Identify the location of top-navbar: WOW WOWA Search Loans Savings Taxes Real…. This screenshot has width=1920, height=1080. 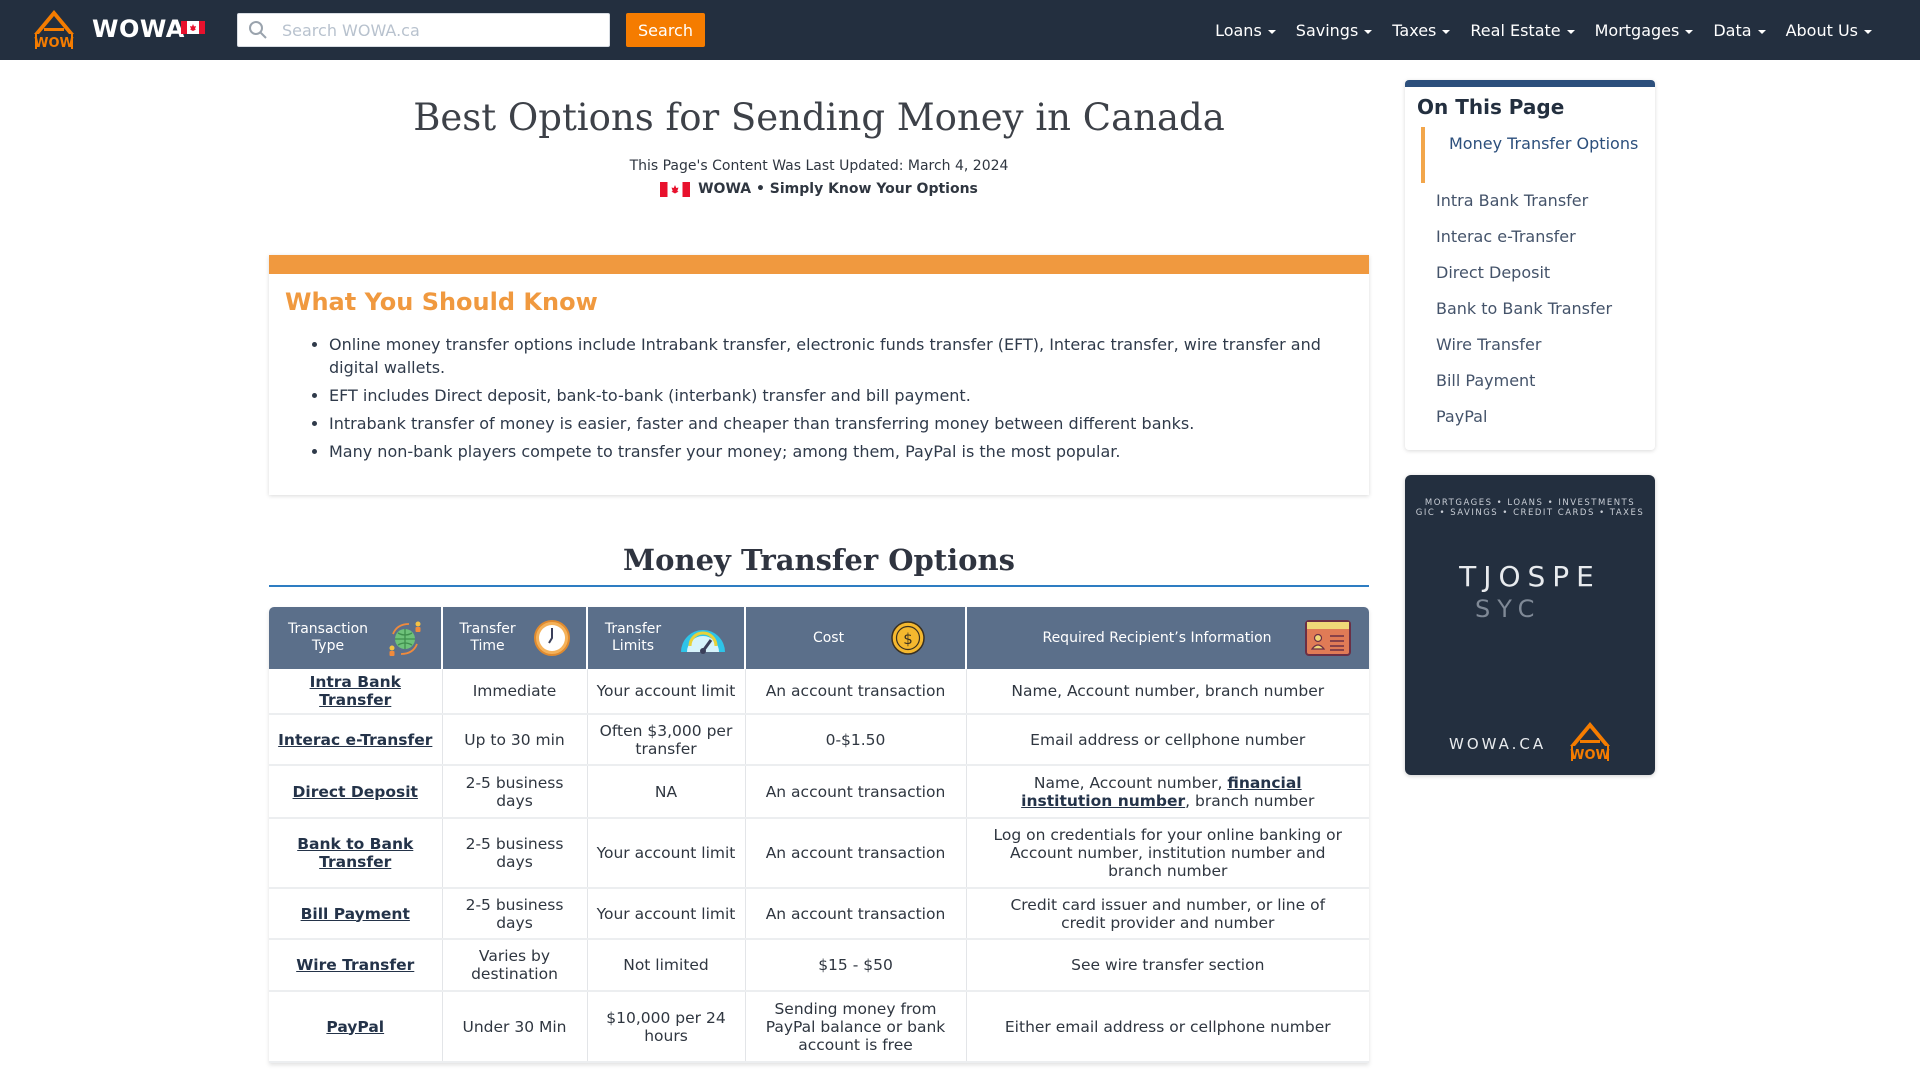
(960, 30).